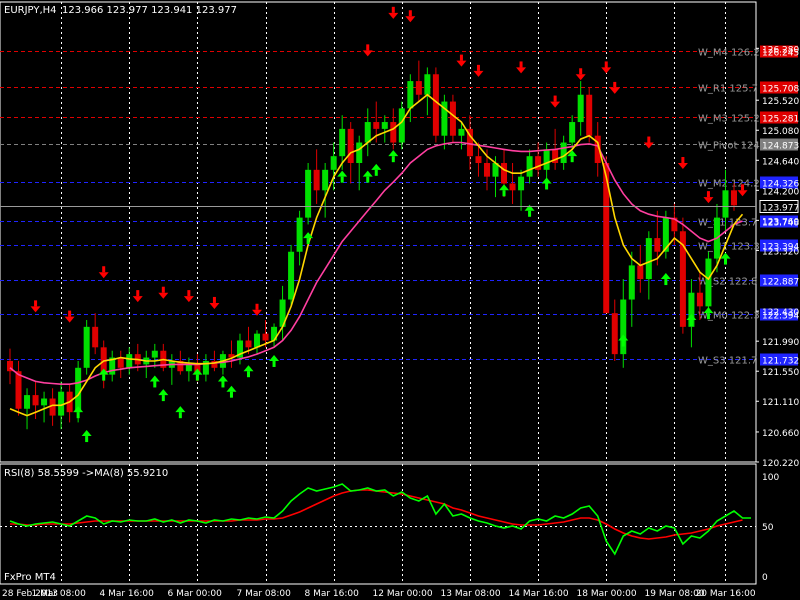  What do you see at coordinates (149, 10) in the screenshot?
I see `ohlc-readout: 123.966 123.977 123.941 123.977` at bounding box center [149, 10].